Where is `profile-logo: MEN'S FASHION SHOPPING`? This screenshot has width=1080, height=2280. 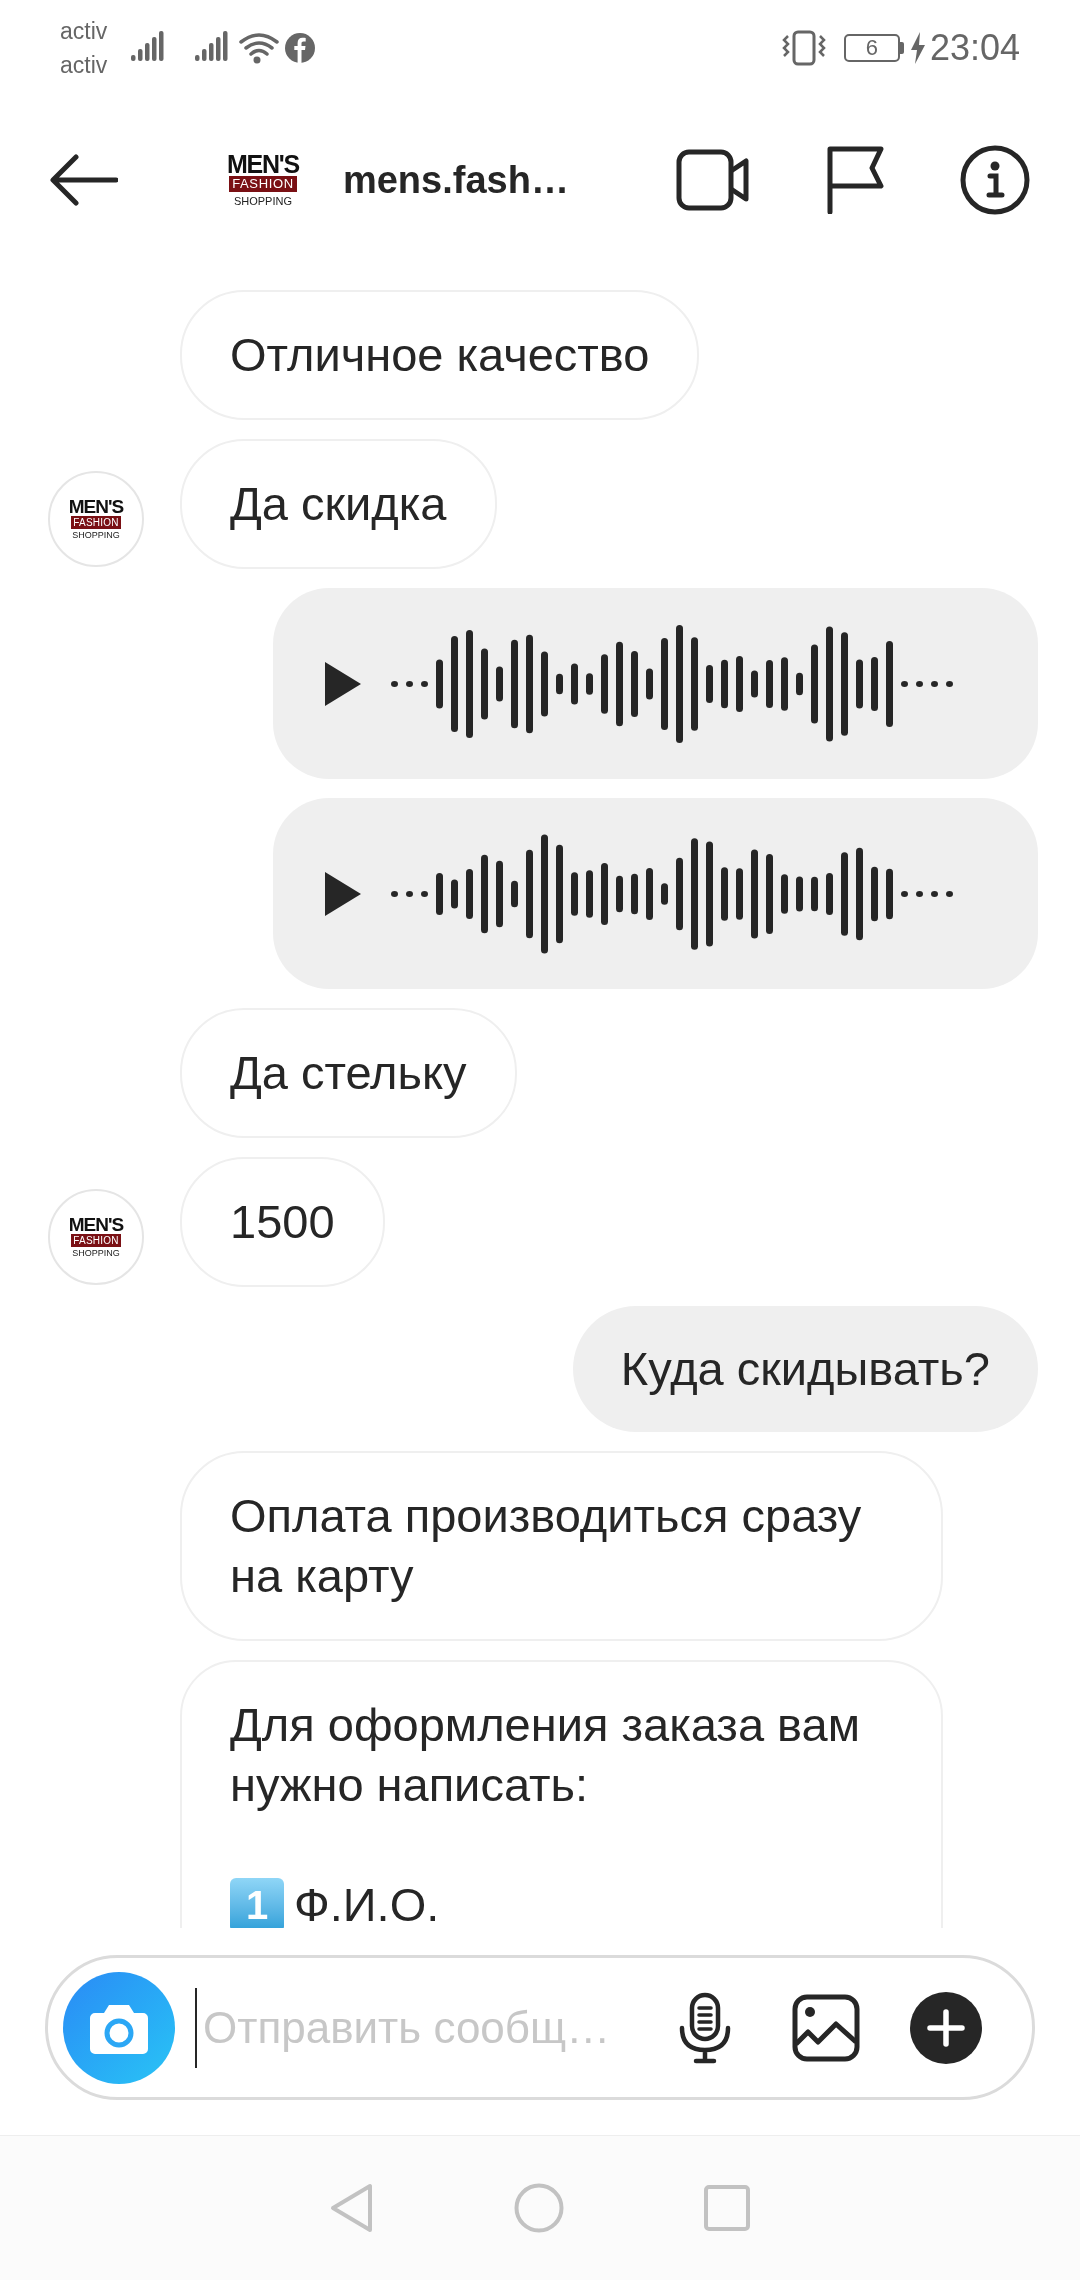
profile-logo: MEN'S FASHION SHOPPING is located at coordinates (263, 180).